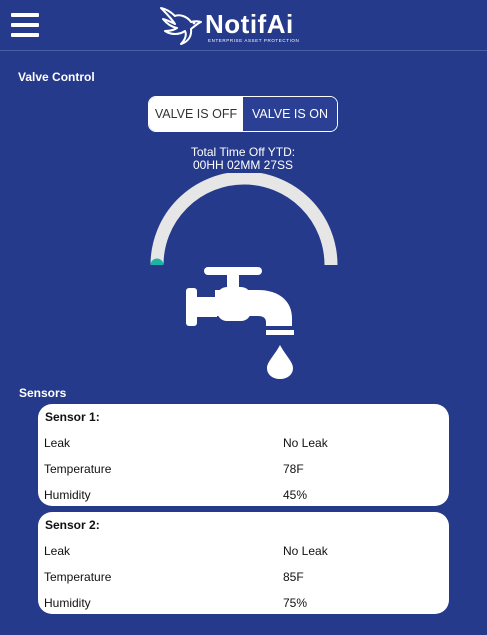 The width and height of the screenshot is (487, 635). Describe the element at coordinates (72, 525) in the screenshot. I see `sensor-title: Sensor 2:` at that location.